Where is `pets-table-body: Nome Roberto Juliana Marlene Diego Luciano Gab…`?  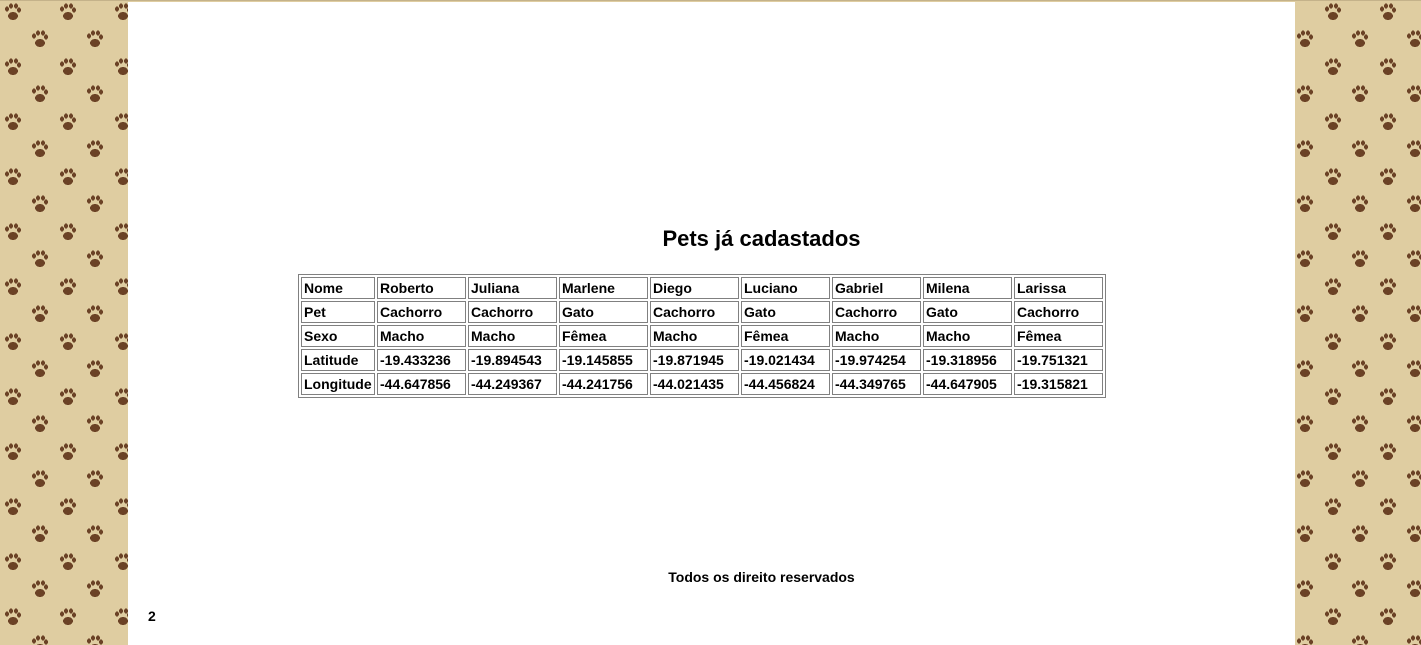
pets-table-body: Nome Roberto Juliana Marlene Diego Luciano Gab… is located at coordinates (702, 336).